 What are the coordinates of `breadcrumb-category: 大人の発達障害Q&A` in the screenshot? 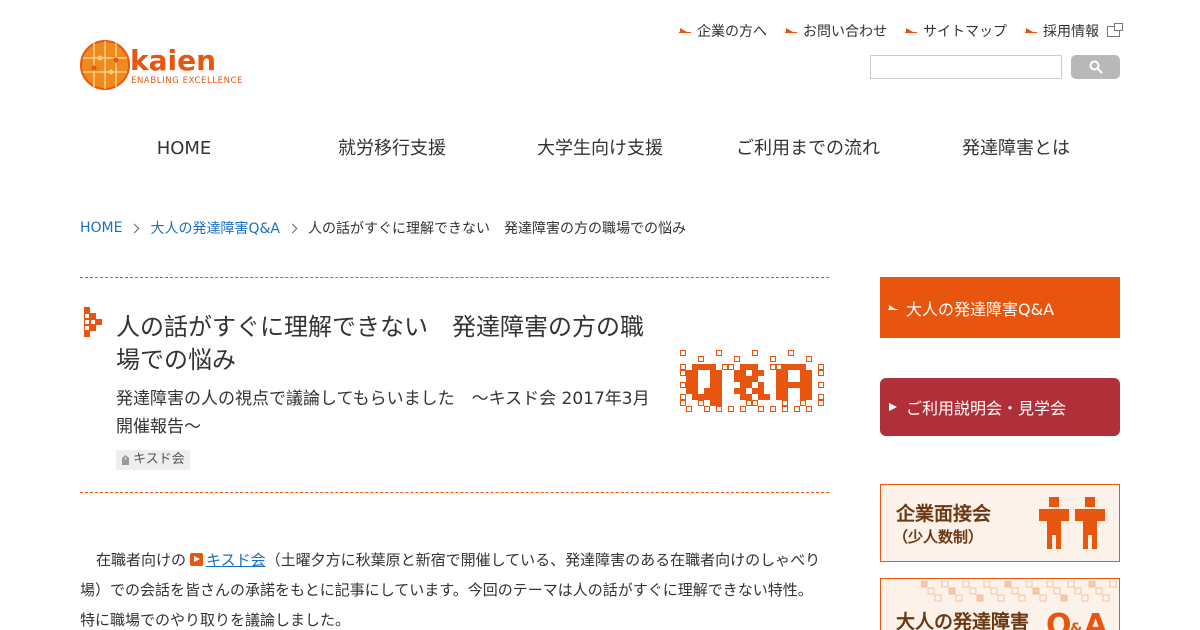 It's located at (215, 228).